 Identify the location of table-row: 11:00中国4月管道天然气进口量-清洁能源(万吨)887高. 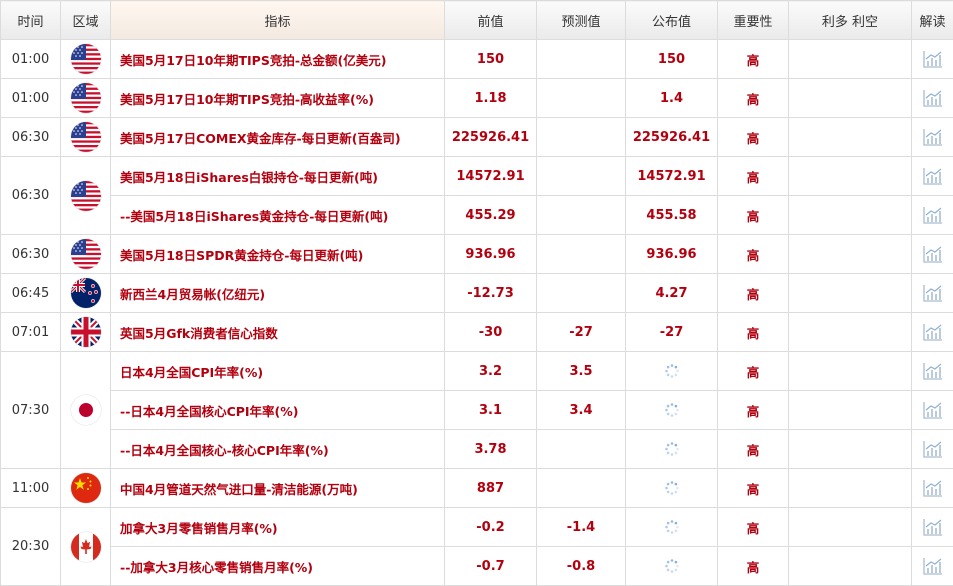
(477, 488).